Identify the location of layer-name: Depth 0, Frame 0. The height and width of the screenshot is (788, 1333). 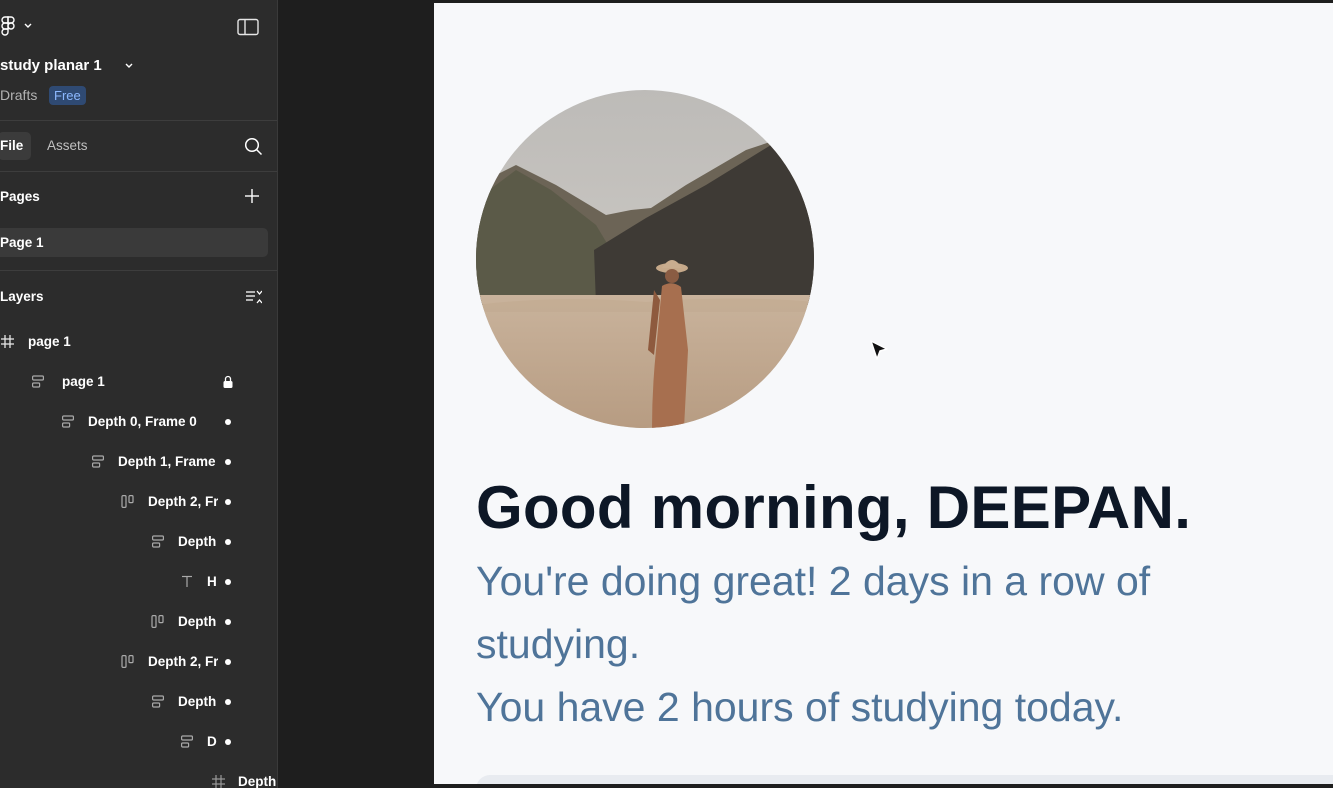
(142, 421).